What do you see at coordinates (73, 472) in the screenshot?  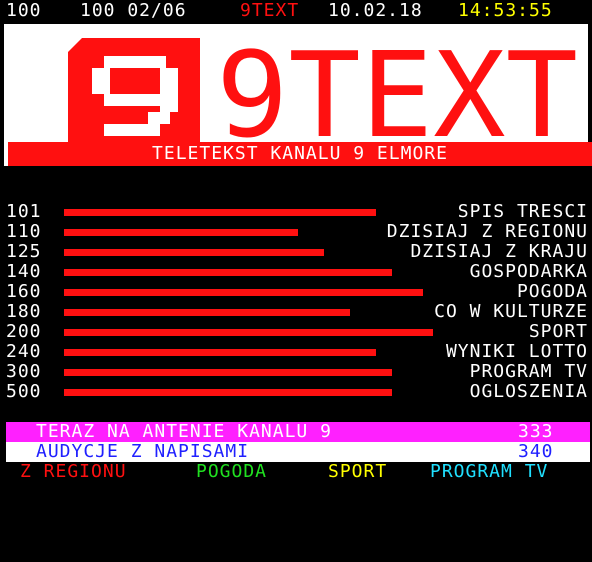 I see `fastext-red: Z REGIONU` at bounding box center [73, 472].